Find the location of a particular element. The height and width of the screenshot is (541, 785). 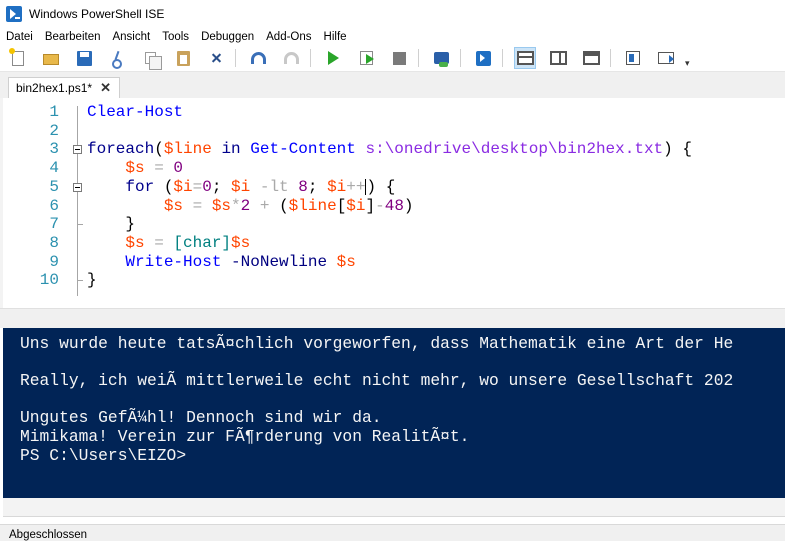

tab-bin2hex1: bin2hex1.ps1* ✕ is located at coordinates (64, 87).